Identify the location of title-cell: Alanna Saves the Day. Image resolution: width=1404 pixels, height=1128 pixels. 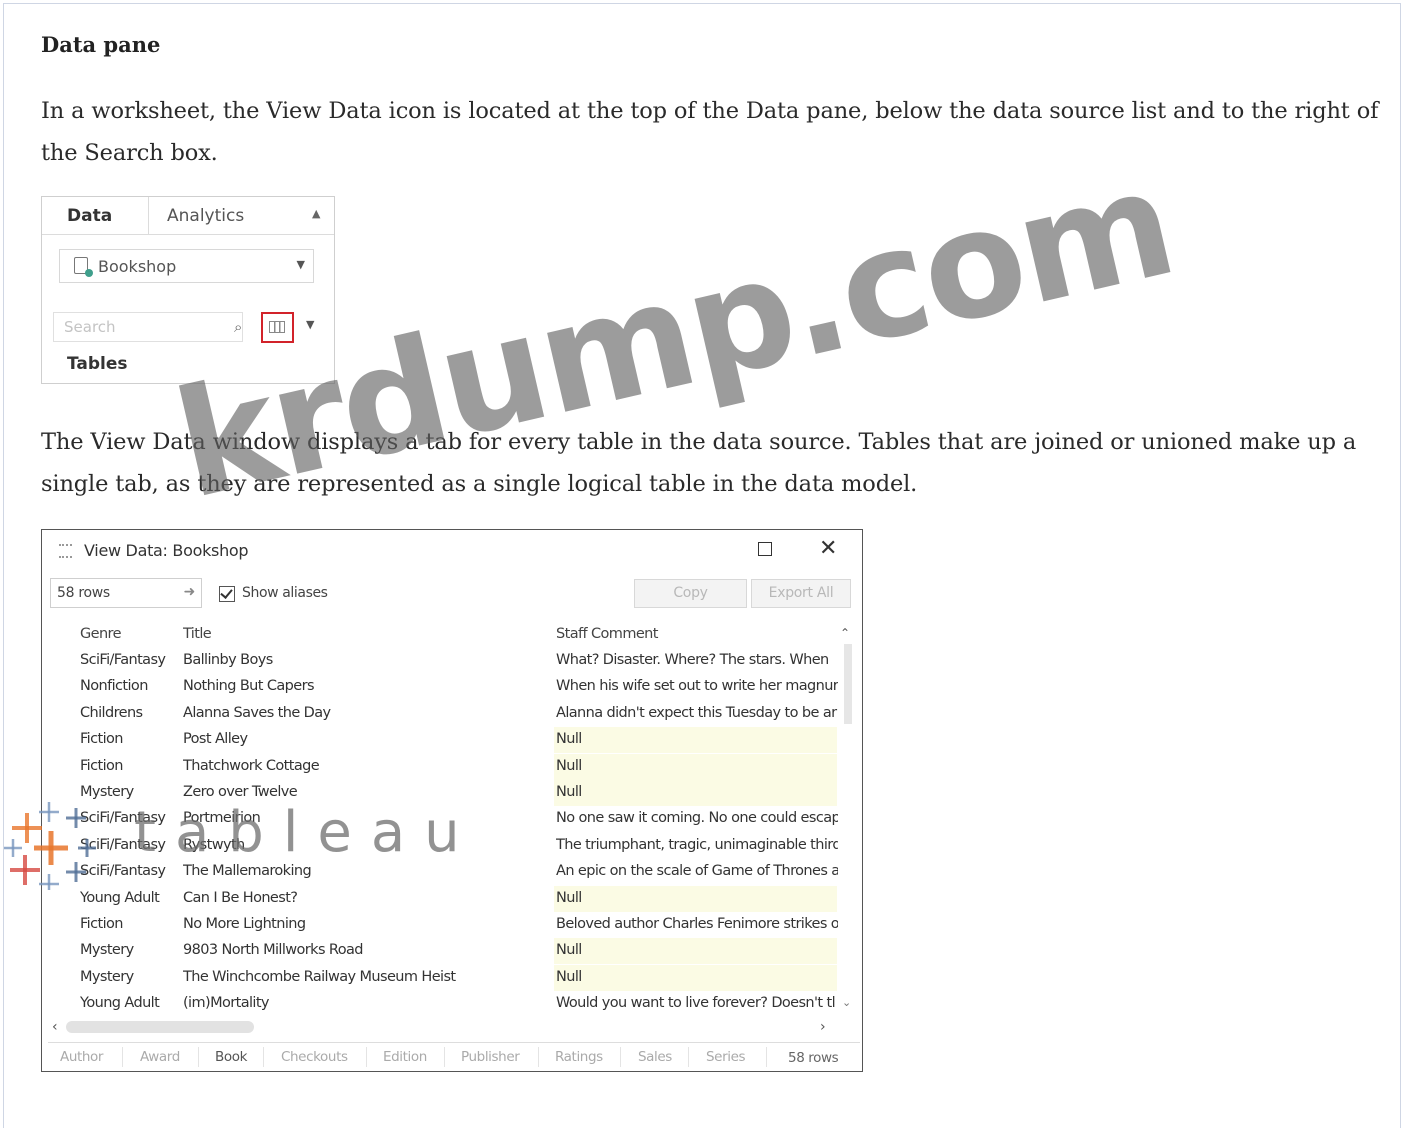
(368, 713).